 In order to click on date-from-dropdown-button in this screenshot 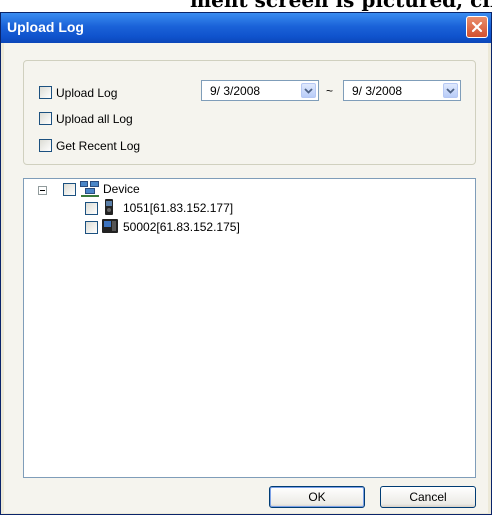, I will do `click(308, 90)`.